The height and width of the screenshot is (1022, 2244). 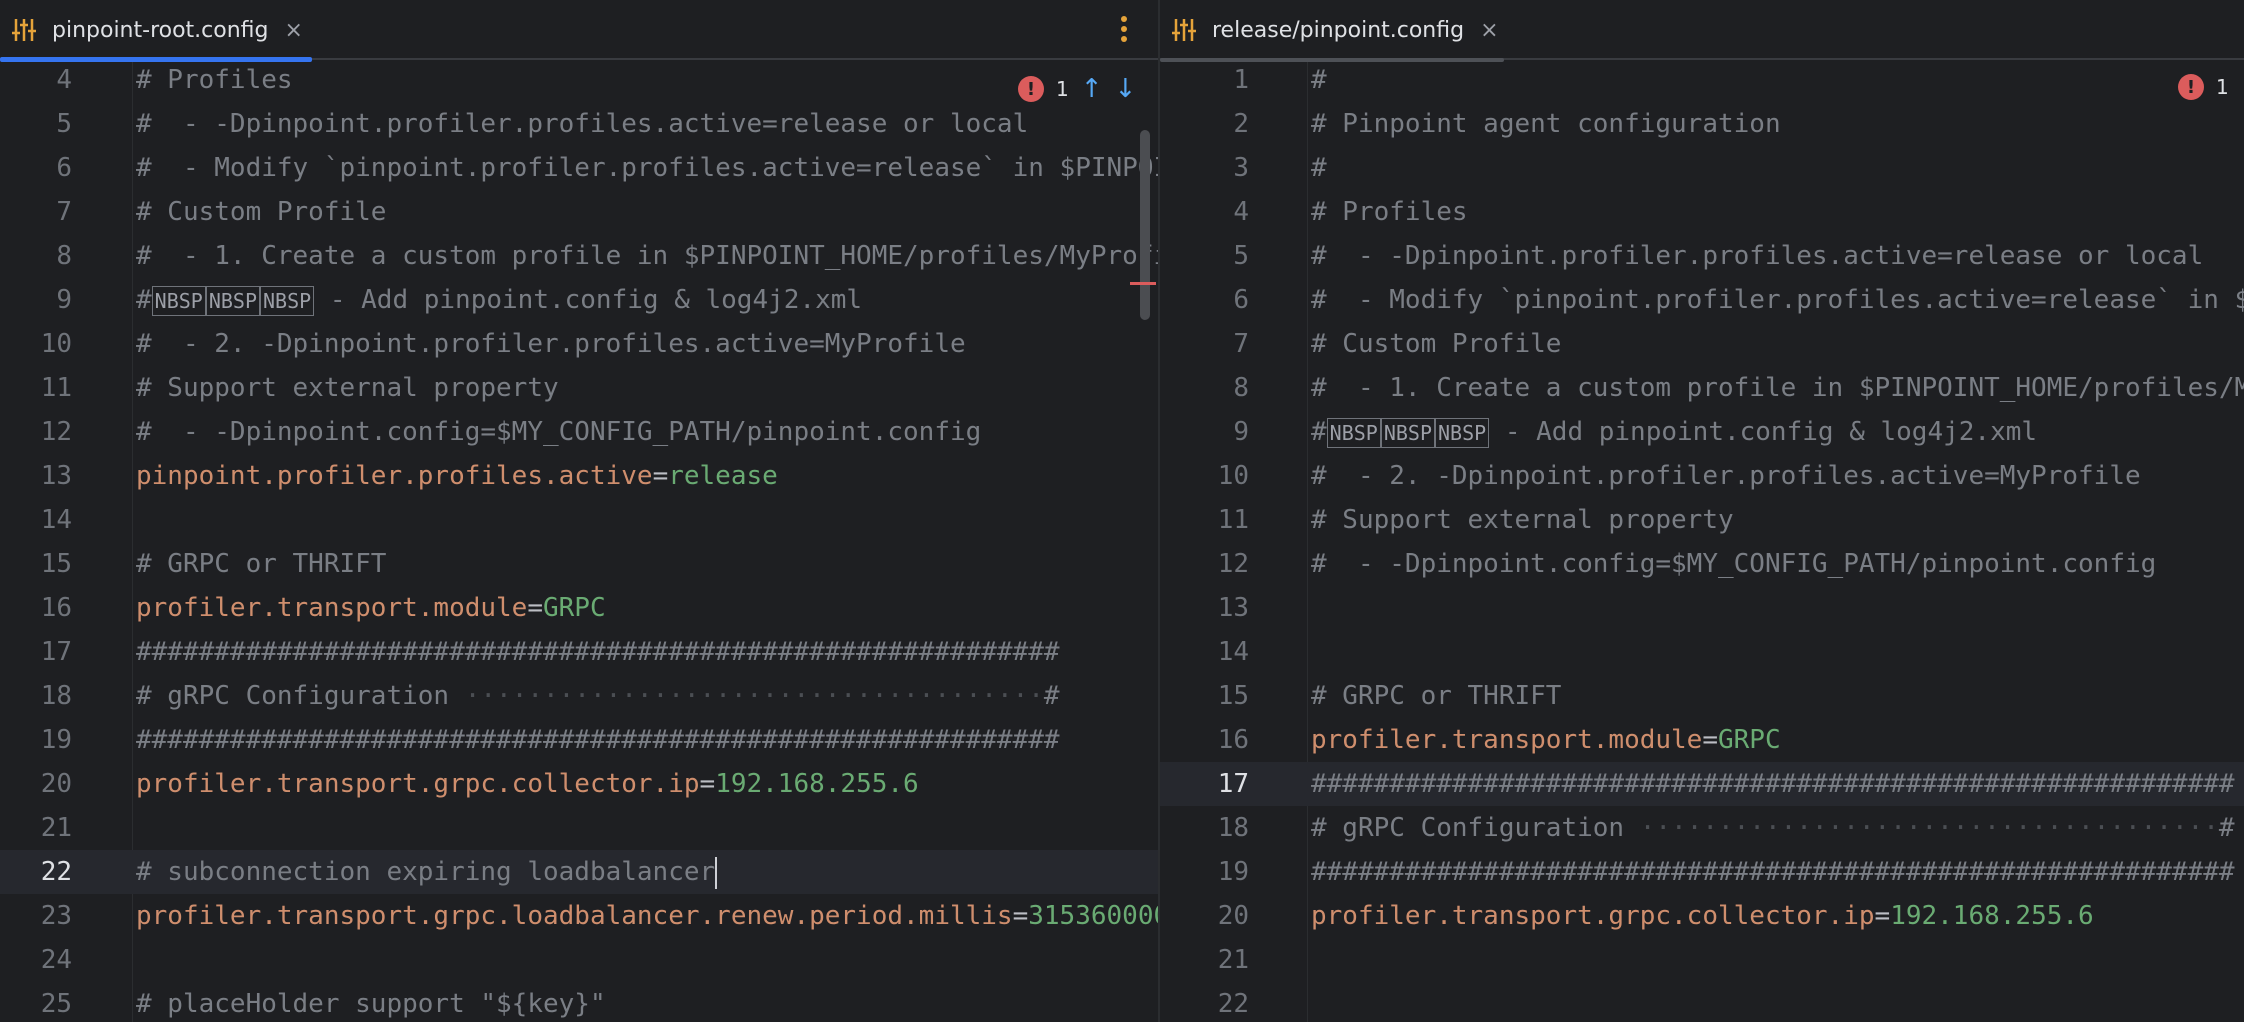 What do you see at coordinates (579, 960) in the screenshot?
I see `code-line: 24` at bounding box center [579, 960].